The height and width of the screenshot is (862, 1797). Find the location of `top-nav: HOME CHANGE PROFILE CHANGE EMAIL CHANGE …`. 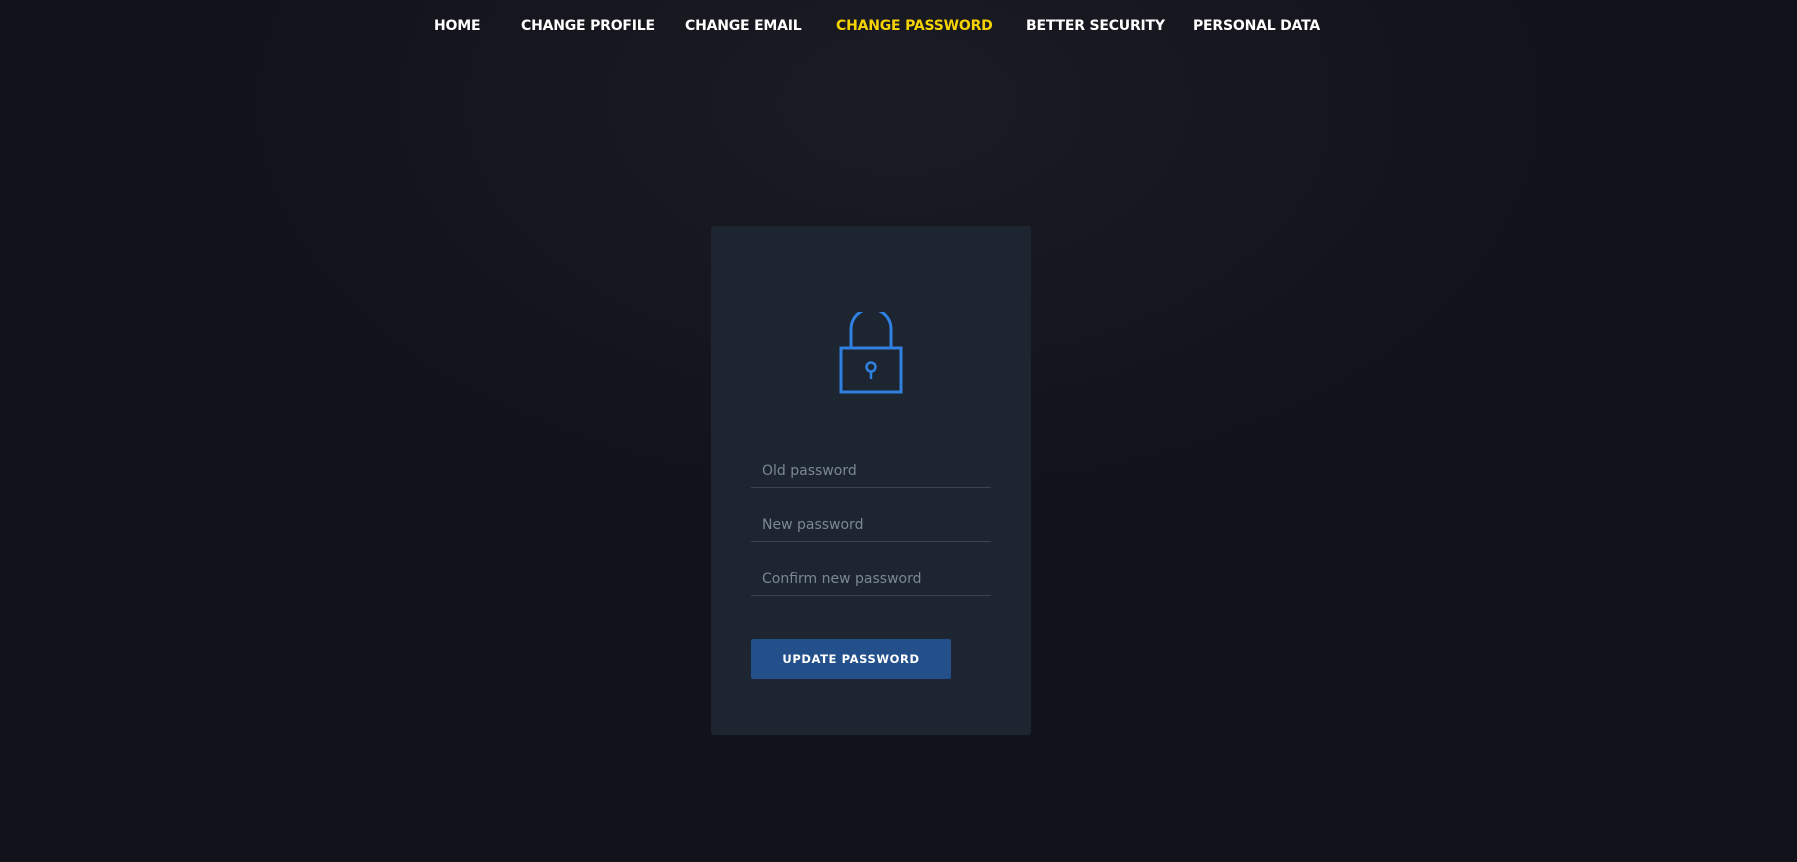

top-nav: HOME CHANGE PROFILE CHANGE EMAIL CHANGE … is located at coordinates (898, 26).